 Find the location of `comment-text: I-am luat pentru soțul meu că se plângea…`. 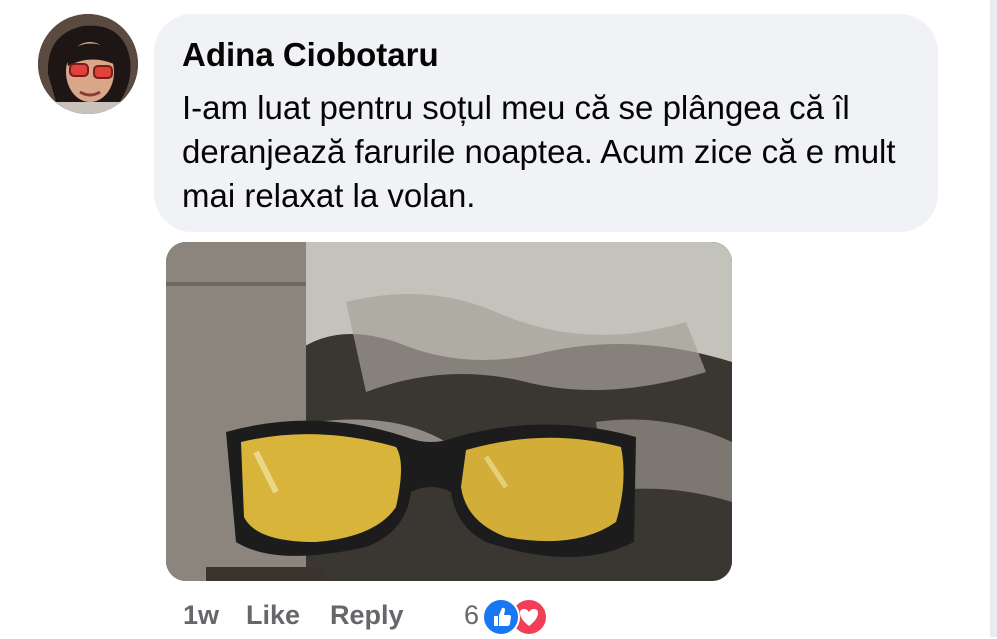

comment-text: I-am luat pentru soțul meu că se plângea… is located at coordinates (539, 151).